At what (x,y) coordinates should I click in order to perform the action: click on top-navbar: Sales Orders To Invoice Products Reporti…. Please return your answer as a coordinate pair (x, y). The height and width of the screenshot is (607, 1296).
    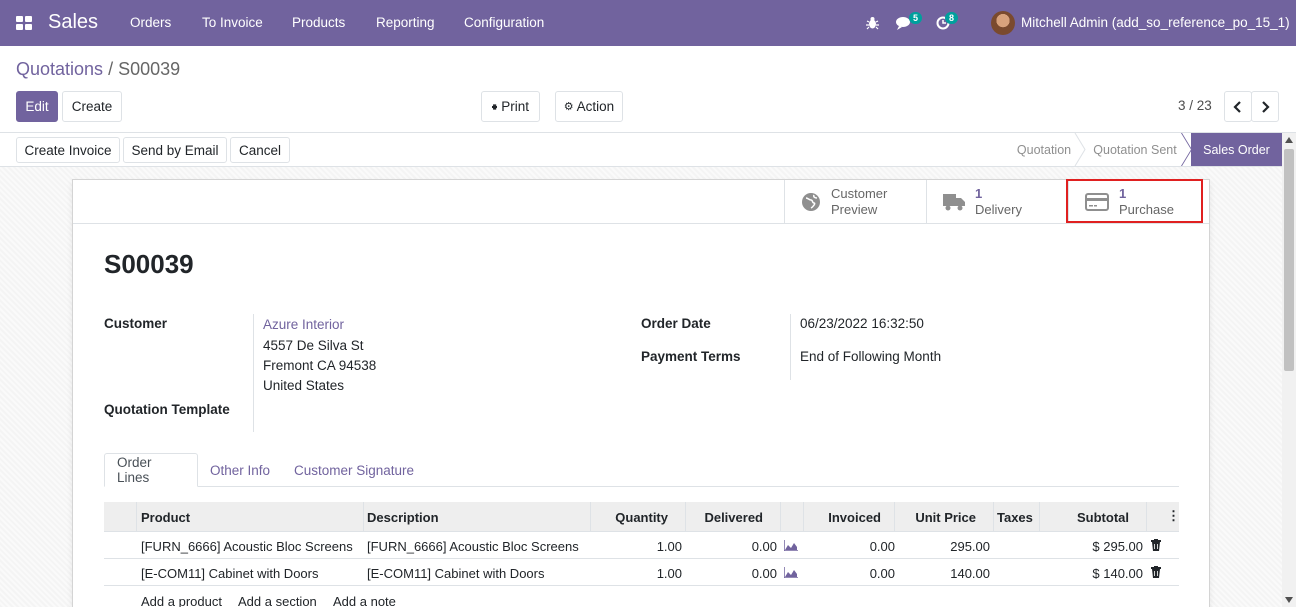
    Looking at the image, I should click on (648, 23).